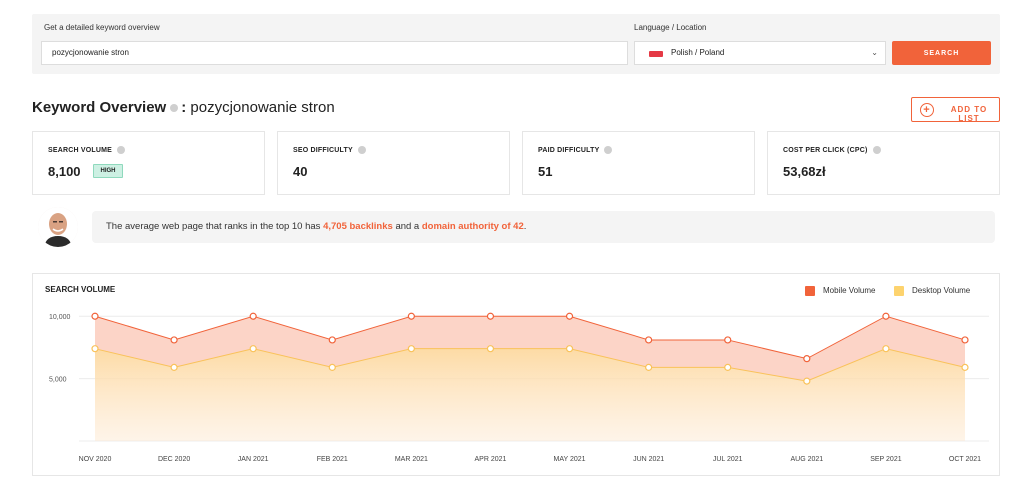  What do you see at coordinates (760, 53) in the screenshot?
I see `language-select: Polish / Poland ⌄` at bounding box center [760, 53].